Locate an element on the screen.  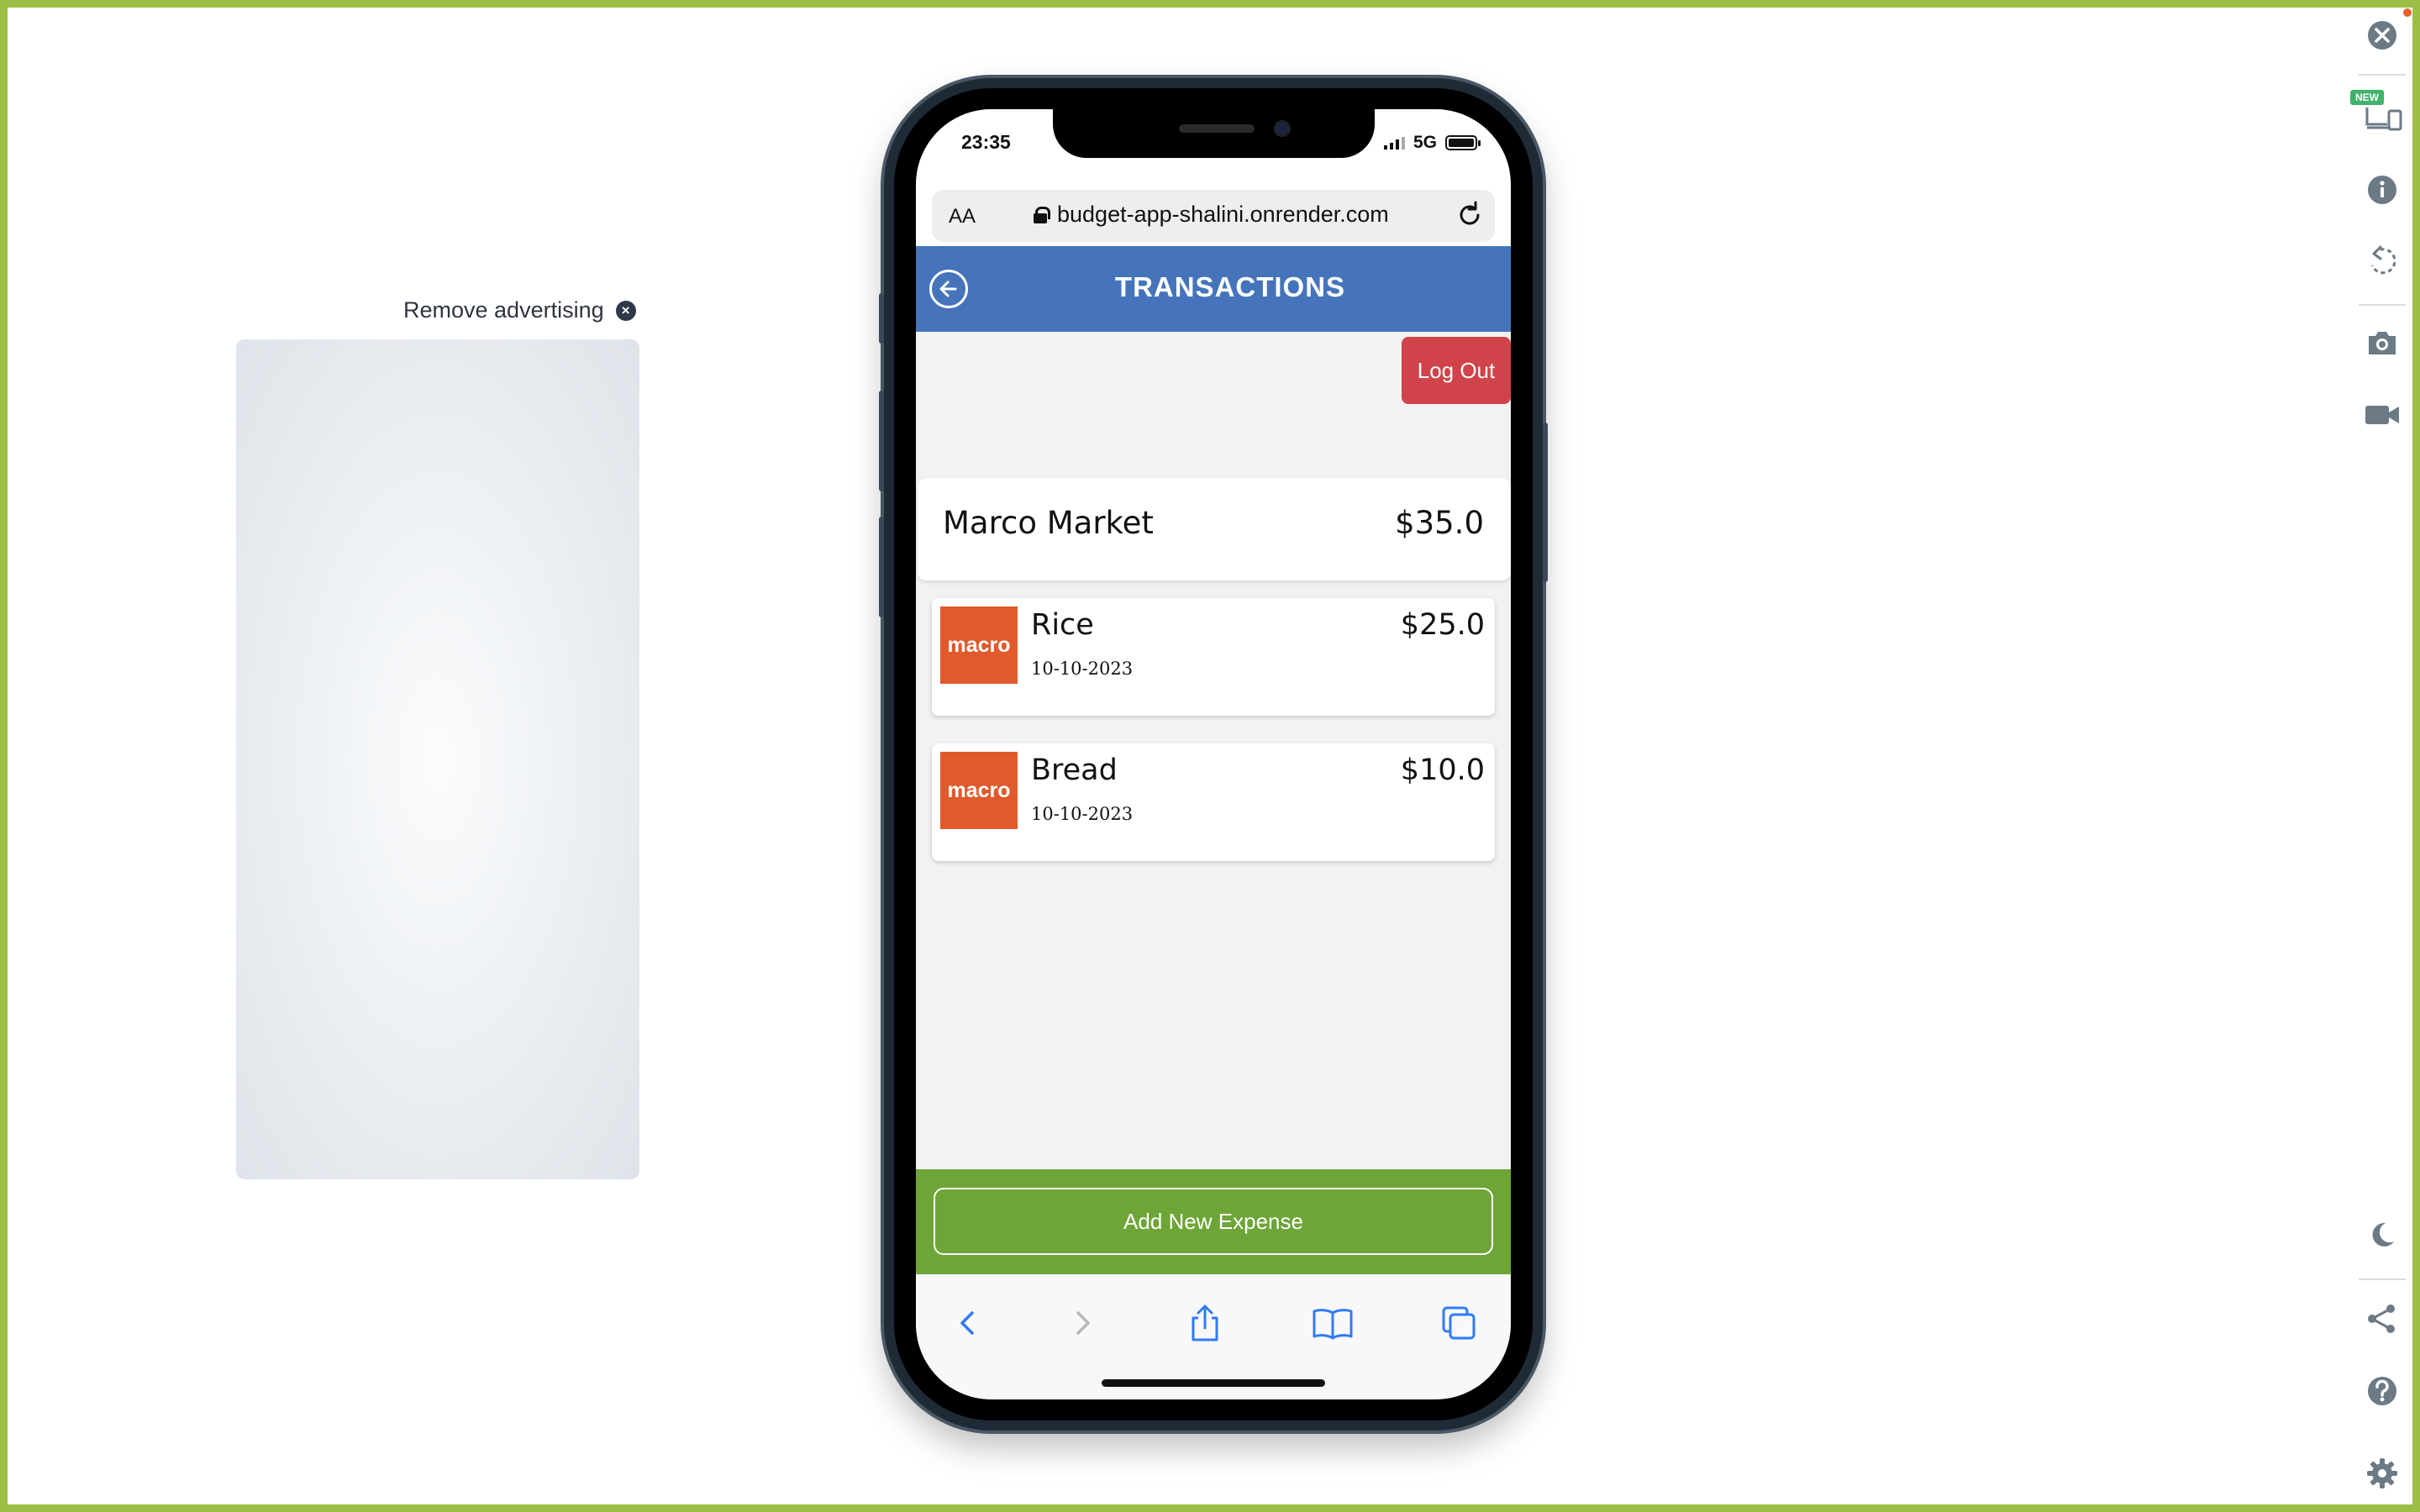
power-button is located at coordinates (1545, 502).